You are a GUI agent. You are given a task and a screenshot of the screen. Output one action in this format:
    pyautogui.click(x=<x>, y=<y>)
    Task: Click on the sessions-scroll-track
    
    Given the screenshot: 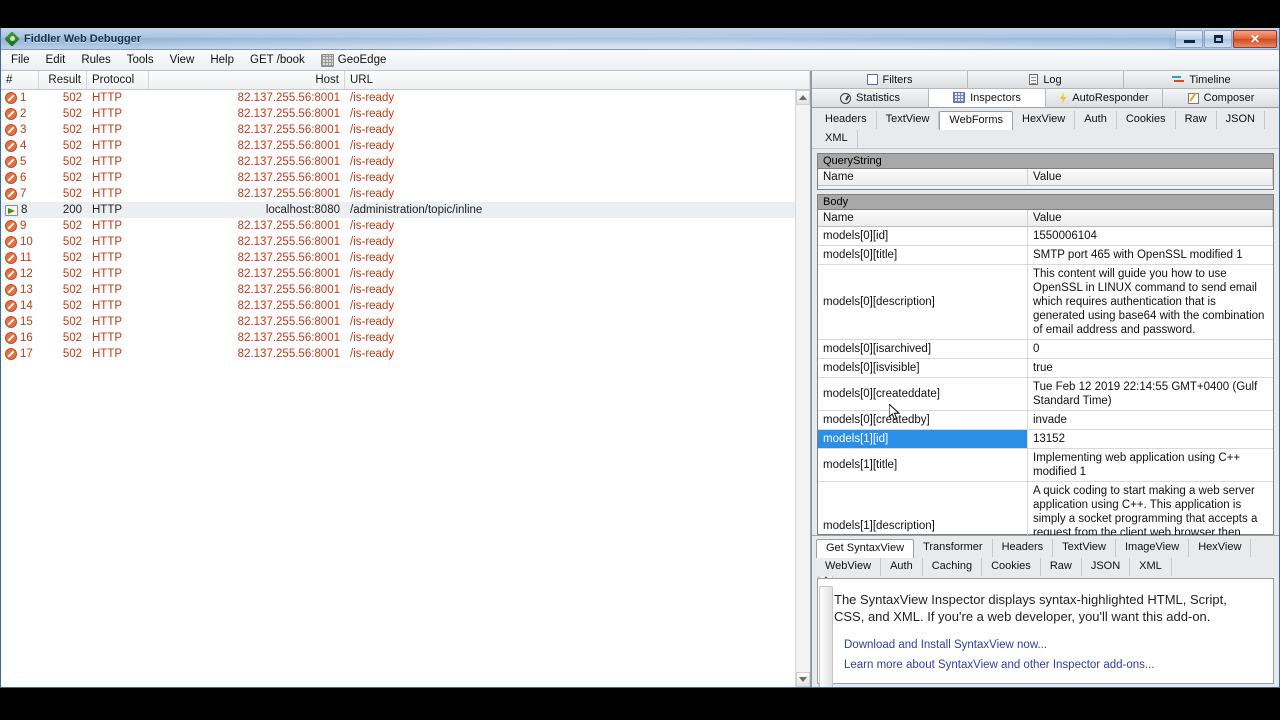 What is the action you would take?
    pyautogui.click(x=803, y=388)
    